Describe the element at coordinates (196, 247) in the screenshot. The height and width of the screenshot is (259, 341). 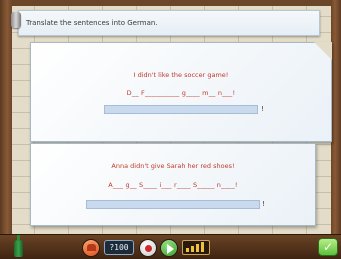
I see `level-meter-icon` at that location.